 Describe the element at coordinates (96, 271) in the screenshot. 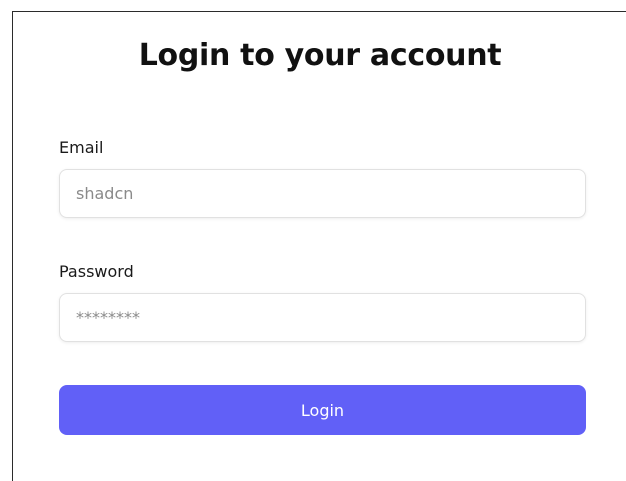

I see `password-label: Password` at that location.